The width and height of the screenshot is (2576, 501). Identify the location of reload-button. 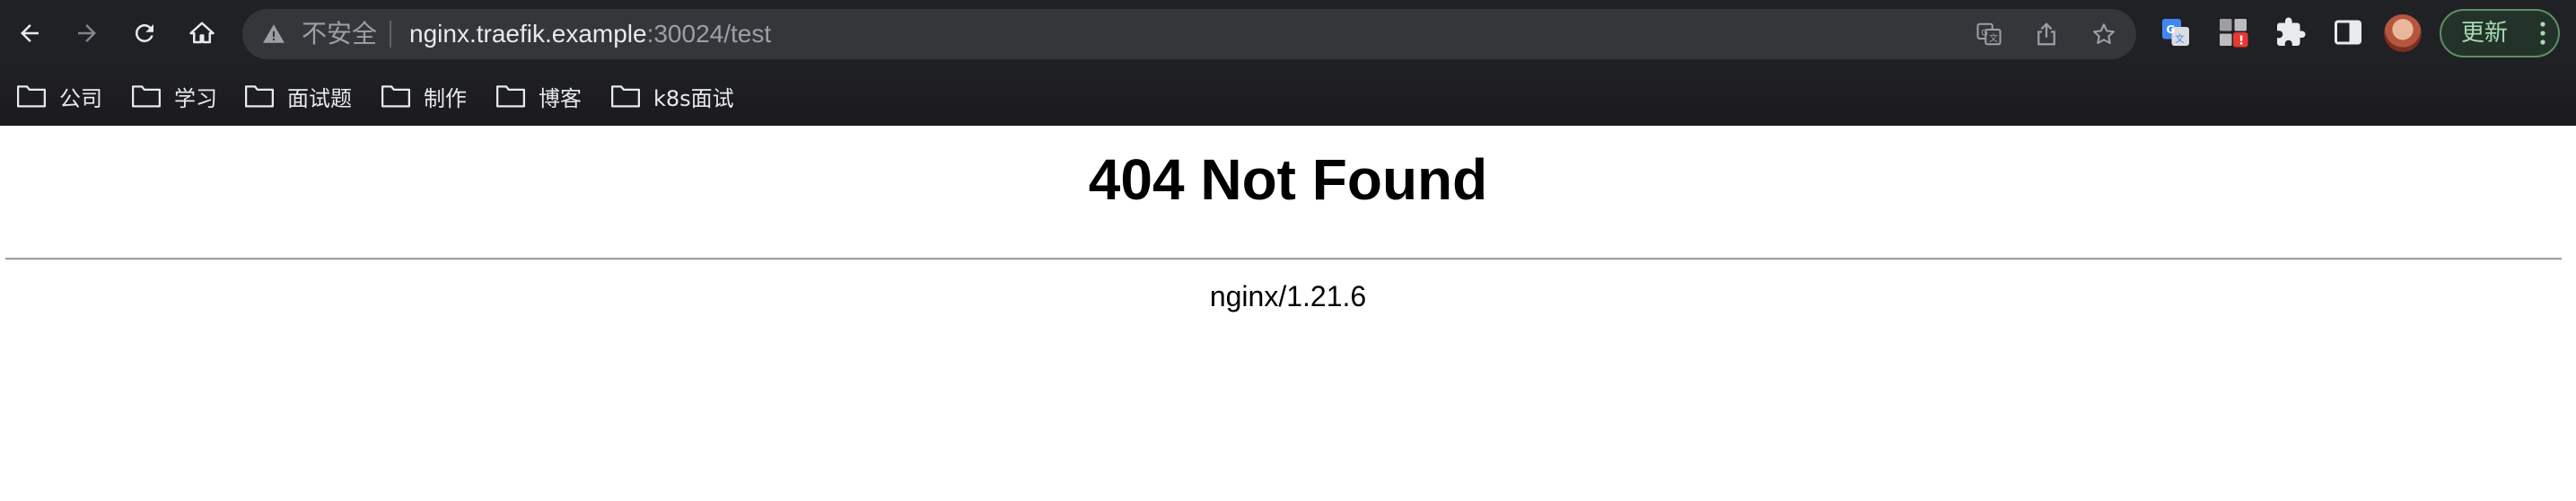
(144, 33).